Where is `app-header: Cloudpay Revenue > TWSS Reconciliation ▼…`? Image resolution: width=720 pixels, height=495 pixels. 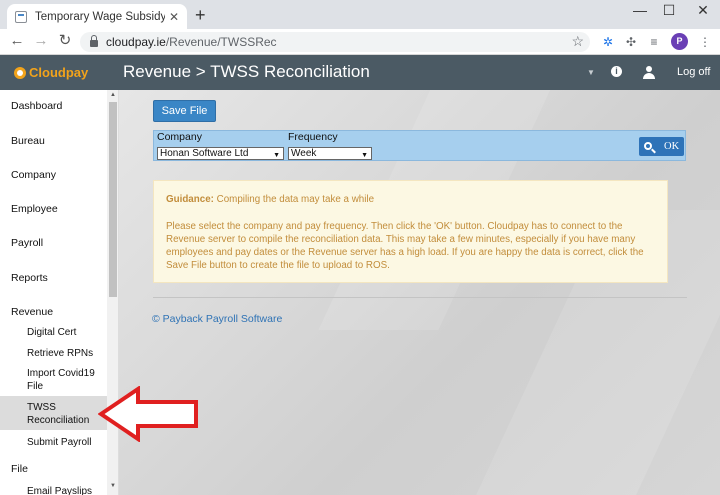
app-header: Cloudpay Revenue > TWSS Reconciliation ▼… is located at coordinates (360, 72).